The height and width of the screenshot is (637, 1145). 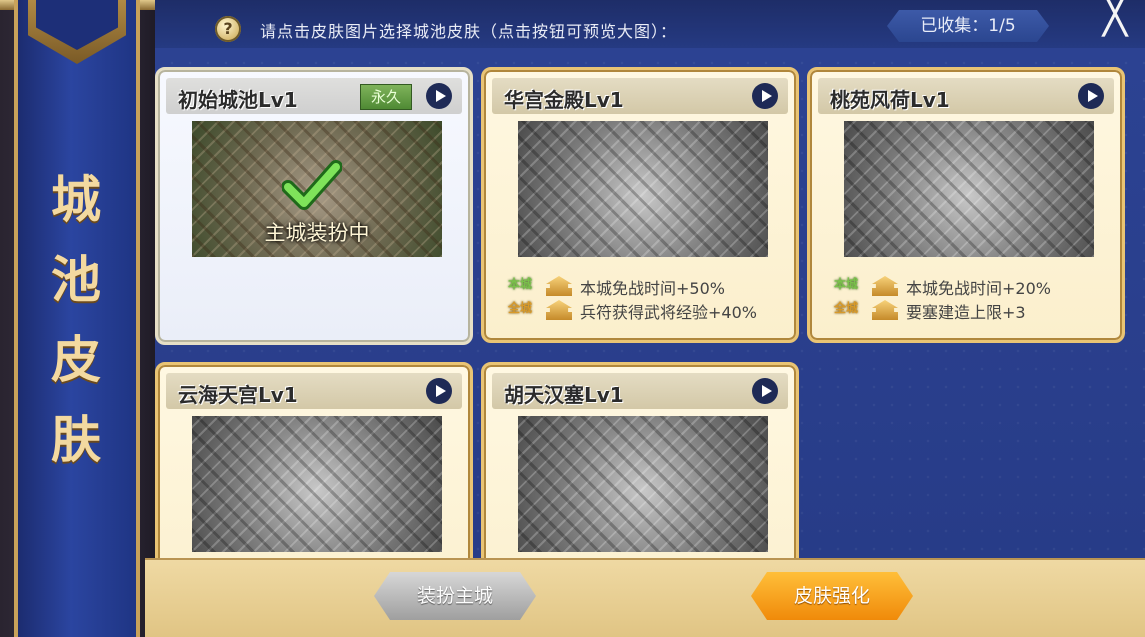 What do you see at coordinates (832, 596) in the screenshot?
I see `skin-enhance-button: 皮肤强化` at bounding box center [832, 596].